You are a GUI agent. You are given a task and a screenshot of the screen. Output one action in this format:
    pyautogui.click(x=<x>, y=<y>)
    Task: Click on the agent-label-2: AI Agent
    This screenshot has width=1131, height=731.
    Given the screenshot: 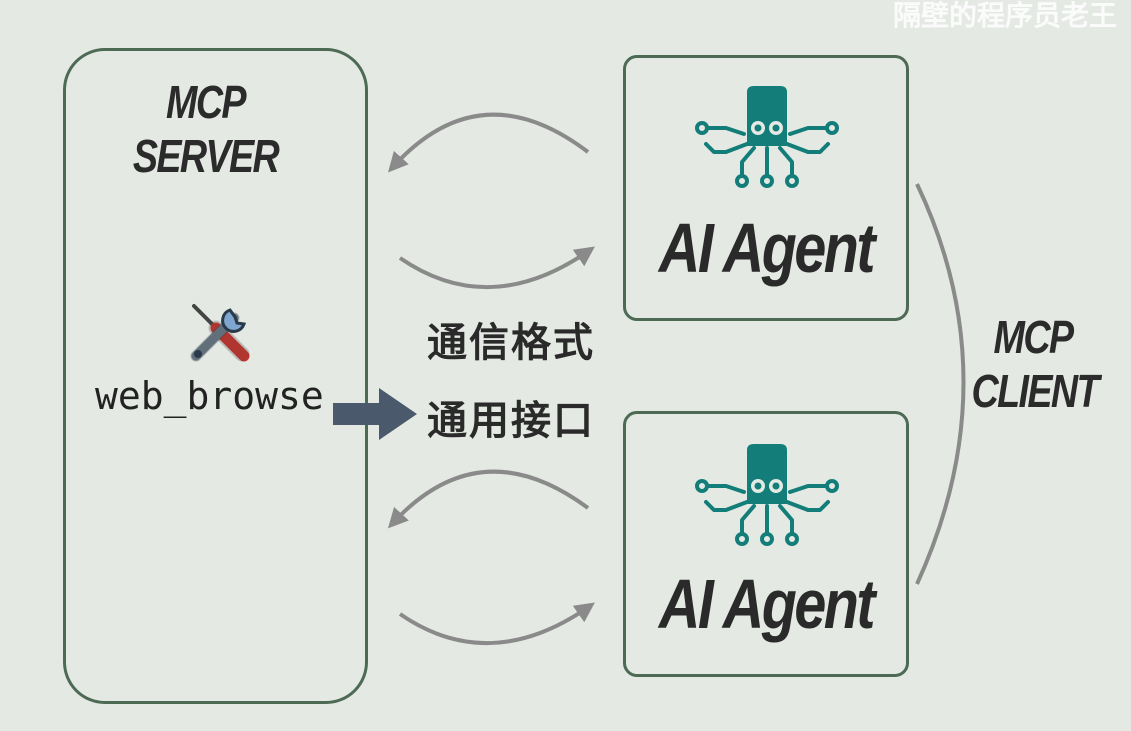 What is the action you would take?
    pyautogui.click(x=767, y=604)
    